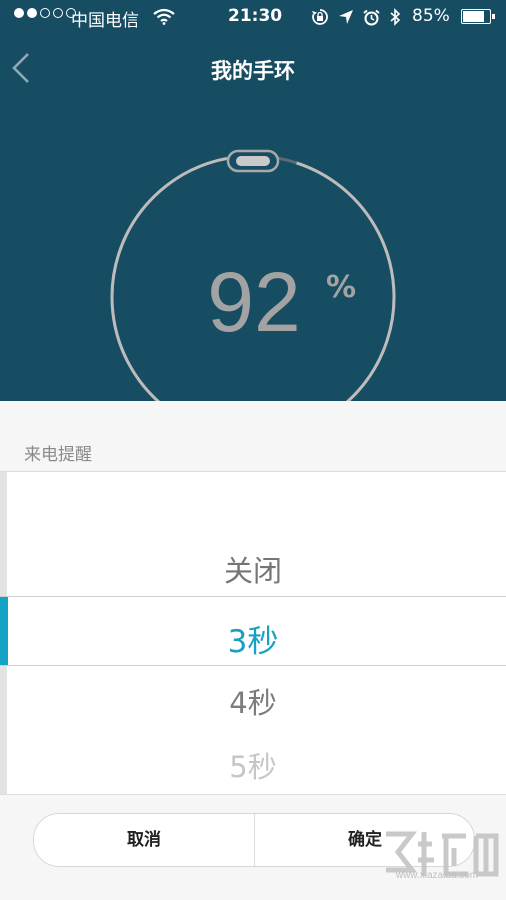  Describe the element at coordinates (254, 302) in the screenshot. I see `battery-percentage-value: 92` at that location.